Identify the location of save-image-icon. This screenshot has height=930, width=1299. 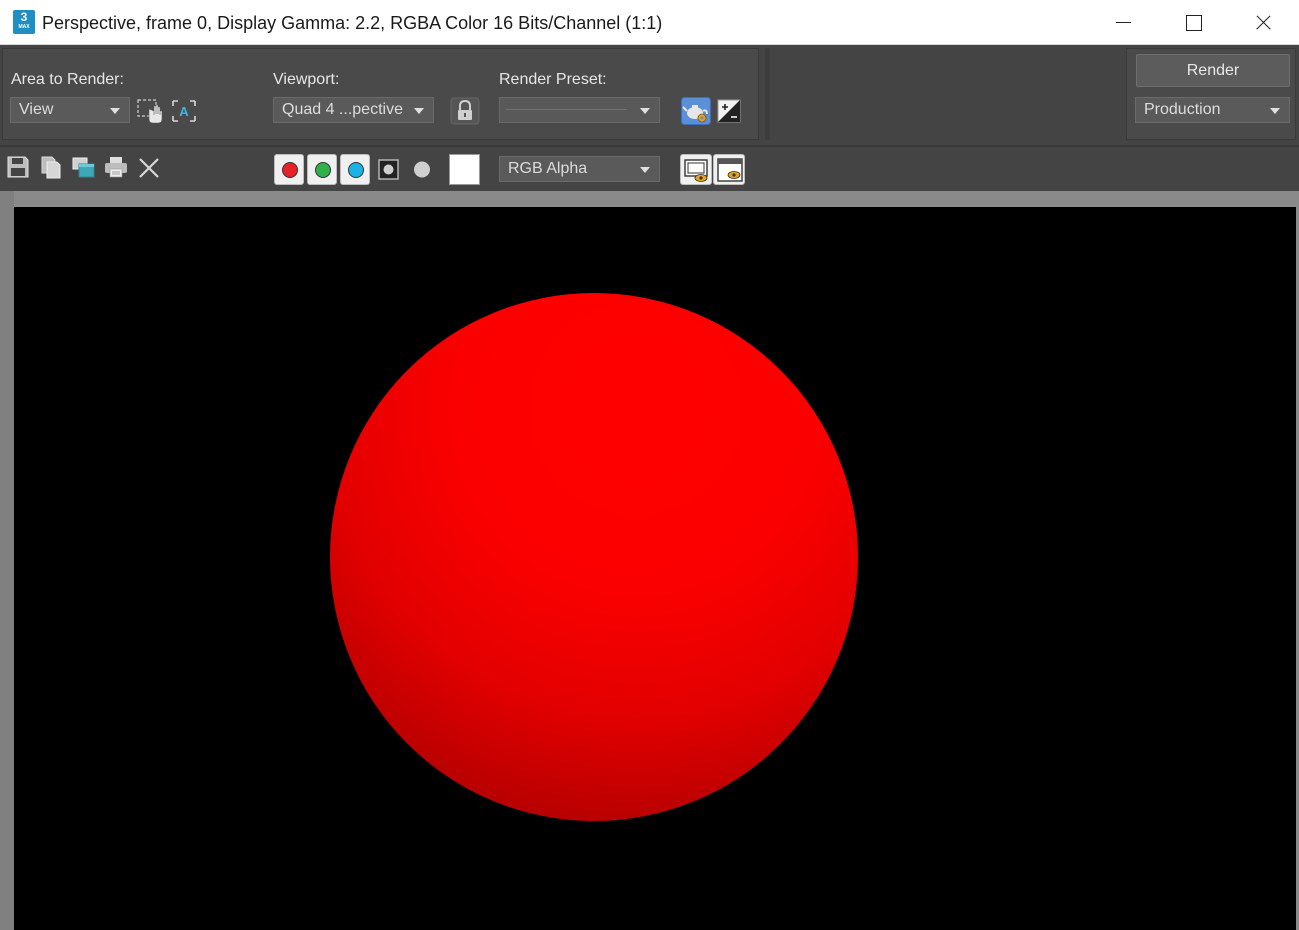
(18, 167).